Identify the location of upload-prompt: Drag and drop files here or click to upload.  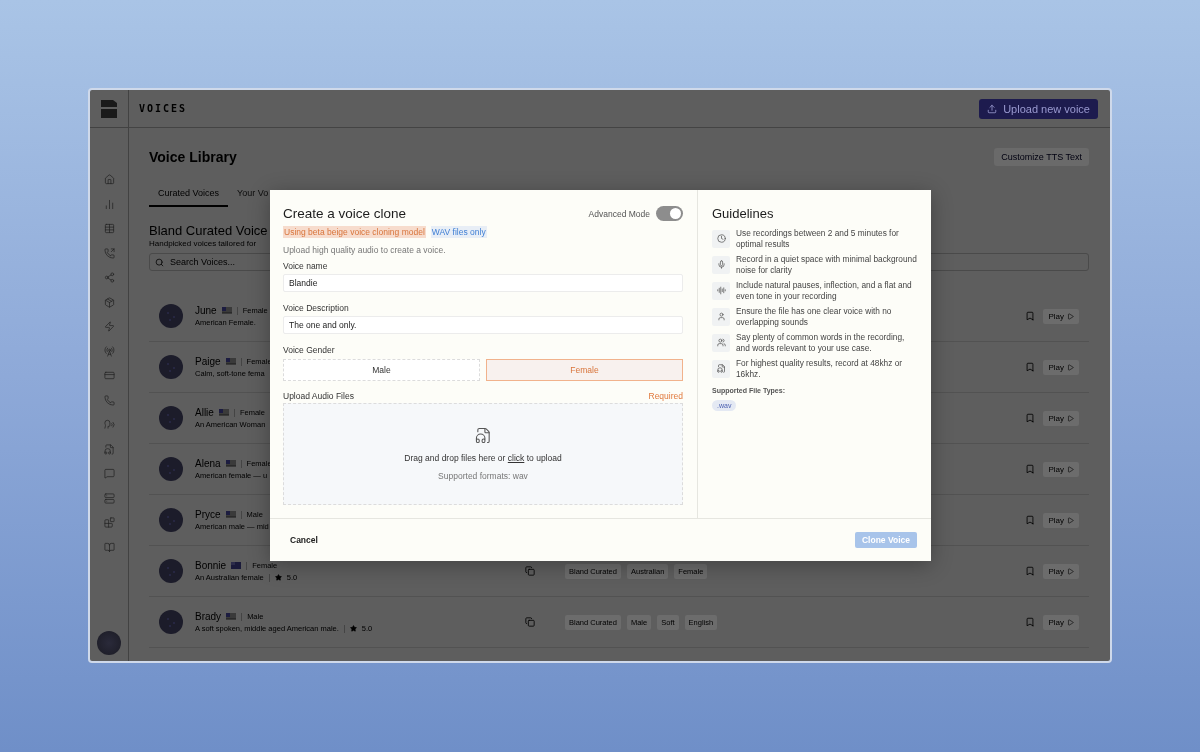
(483, 458).